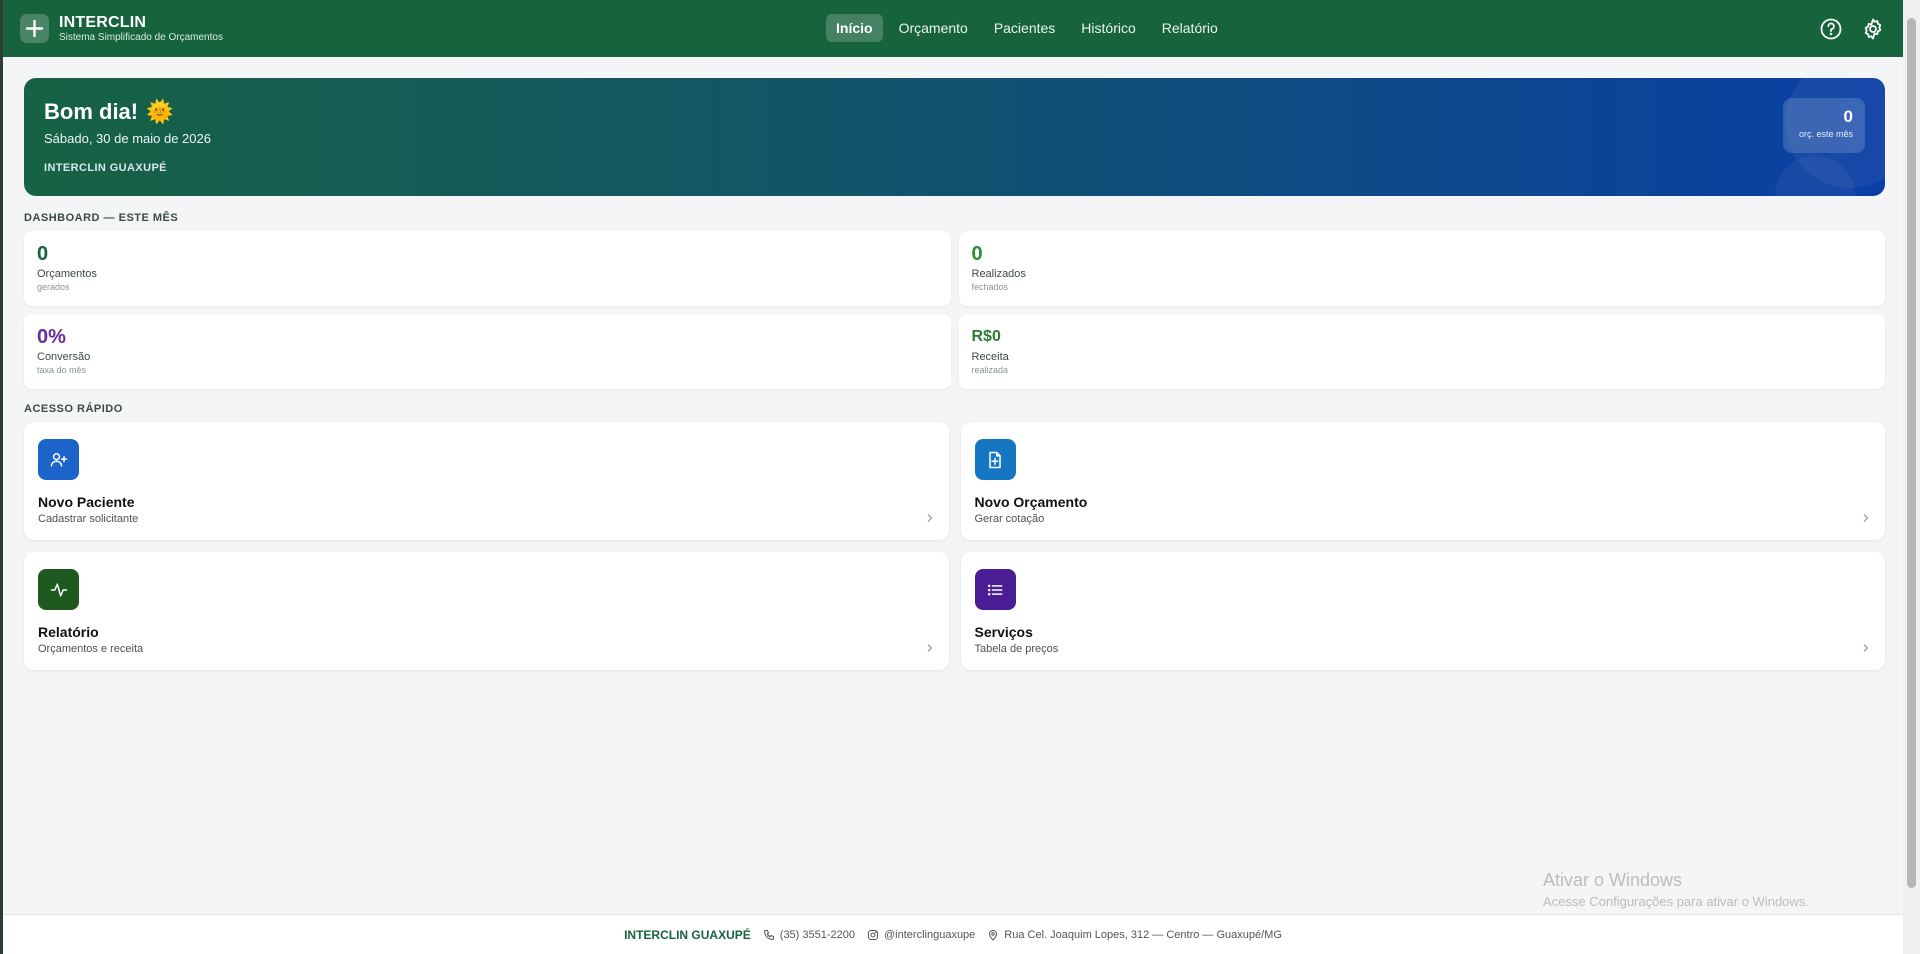  Describe the element at coordinates (1825, 134) in the screenshot. I see `monthly-quote-label: orç. este mês` at that location.